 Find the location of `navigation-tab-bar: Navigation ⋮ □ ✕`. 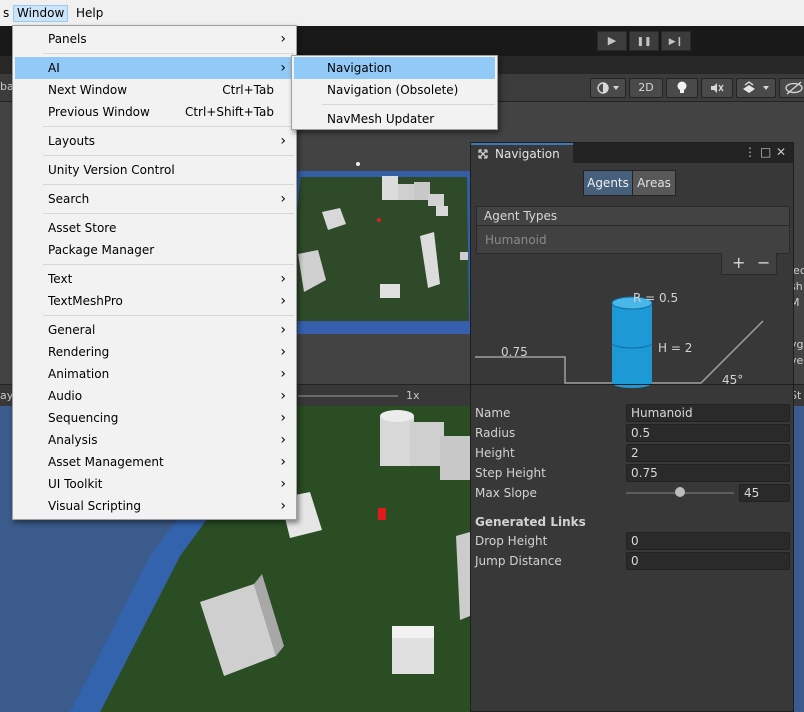

navigation-tab-bar: Navigation ⋮ □ ✕ is located at coordinates (632, 153).